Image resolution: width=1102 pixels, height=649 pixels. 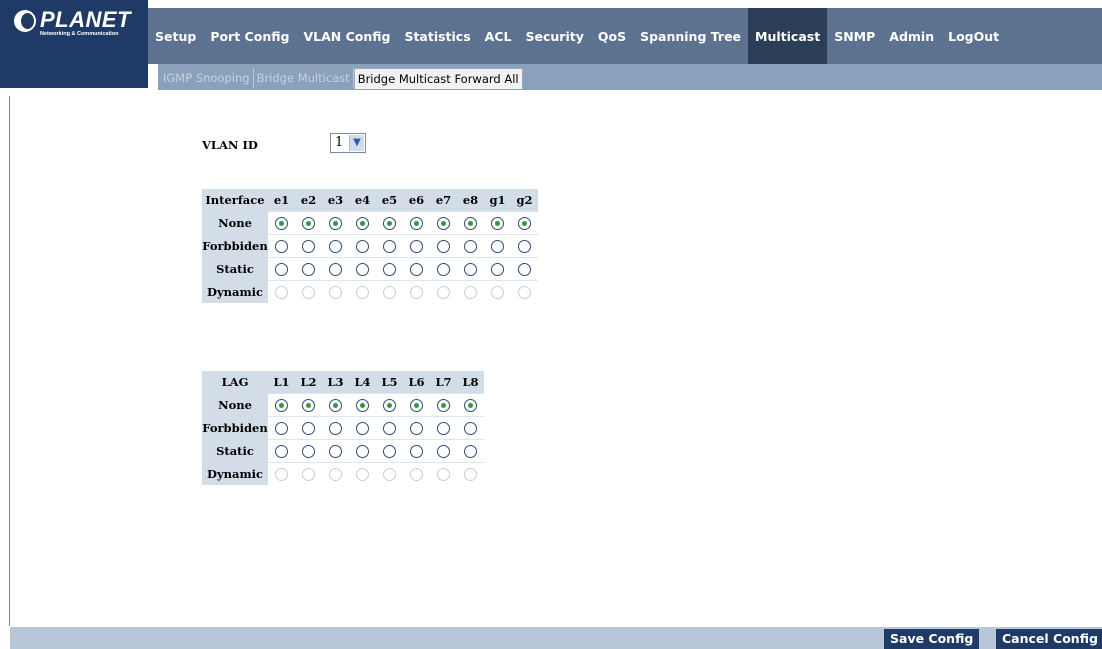 What do you see at coordinates (416, 270) in the screenshot?
I see `radio-static-e6` at bounding box center [416, 270].